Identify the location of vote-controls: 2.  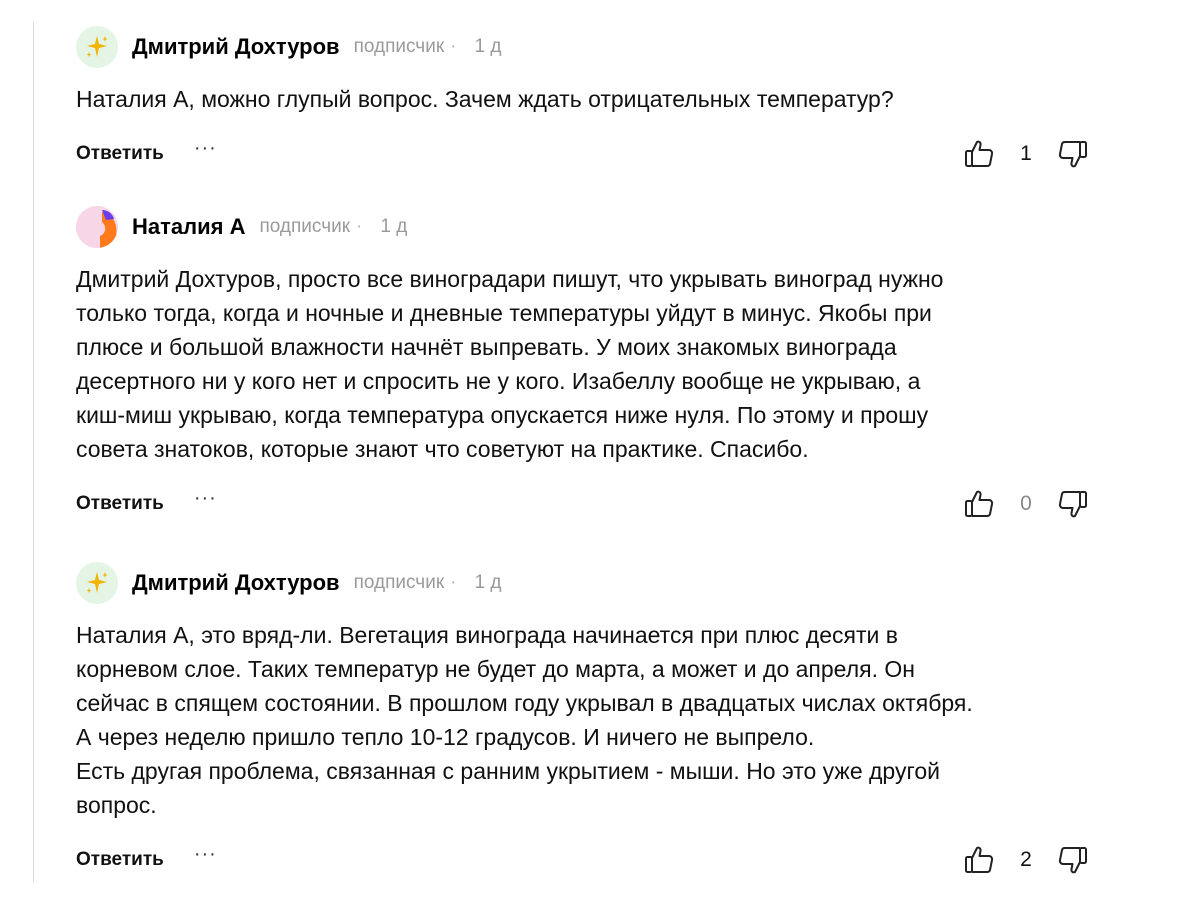
(1026, 860).